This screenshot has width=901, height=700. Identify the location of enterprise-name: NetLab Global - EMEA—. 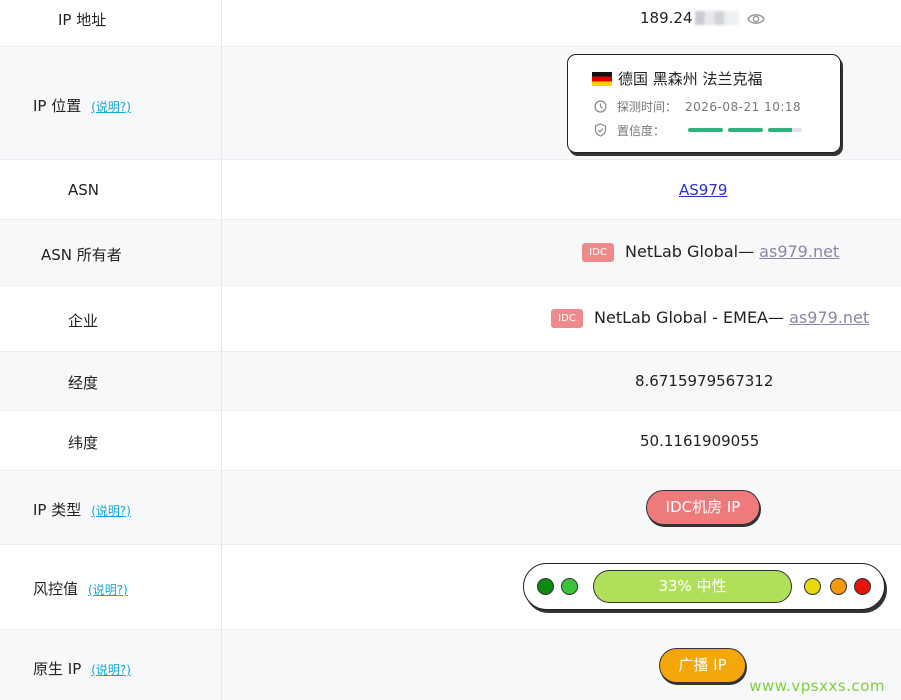
(692, 317).